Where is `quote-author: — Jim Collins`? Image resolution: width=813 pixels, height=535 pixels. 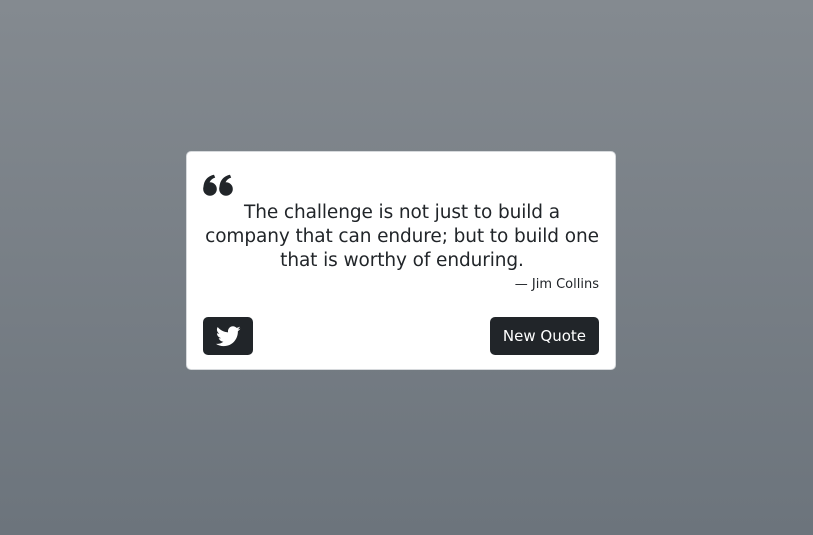 quote-author: — Jim Collins is located at coordinates (556, 284).